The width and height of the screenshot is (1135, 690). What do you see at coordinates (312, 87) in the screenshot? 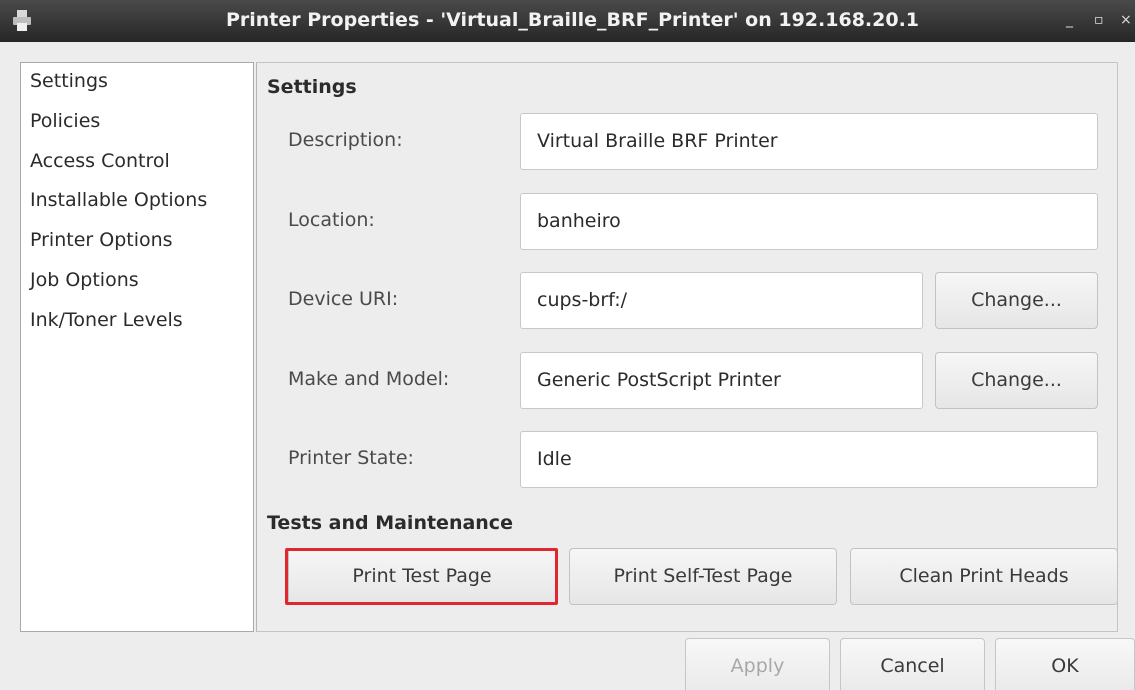
I see `settings-heading: Settings` at bounding box center [312, 87].